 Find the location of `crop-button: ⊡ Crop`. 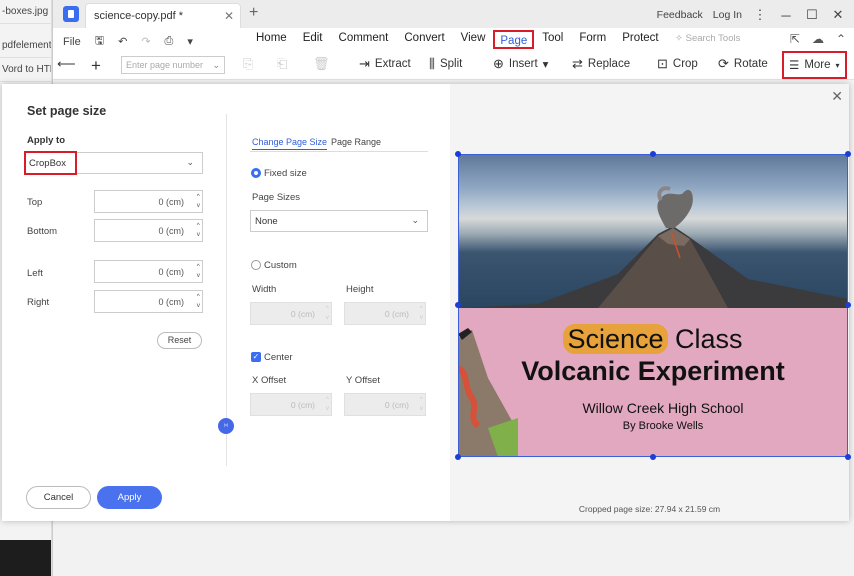

crop-button: ⊡ Crop is located at coordinates (677, 64).